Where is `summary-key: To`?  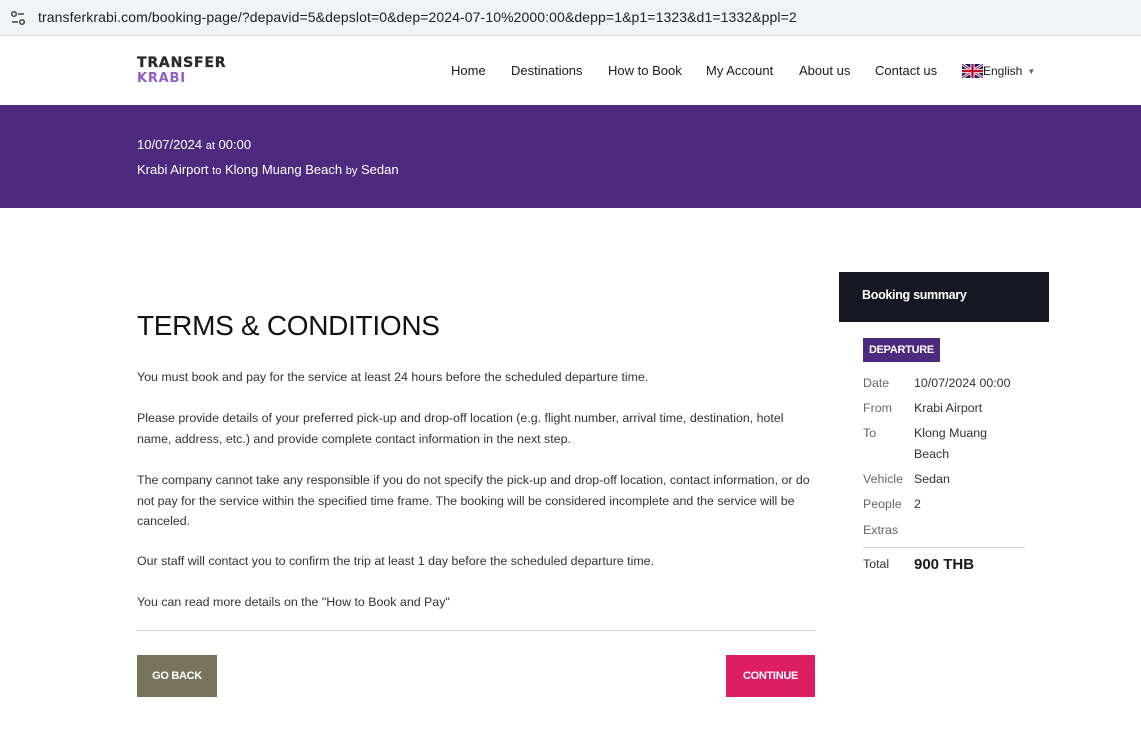 summary-key: To is located at coordinates (870, 433).